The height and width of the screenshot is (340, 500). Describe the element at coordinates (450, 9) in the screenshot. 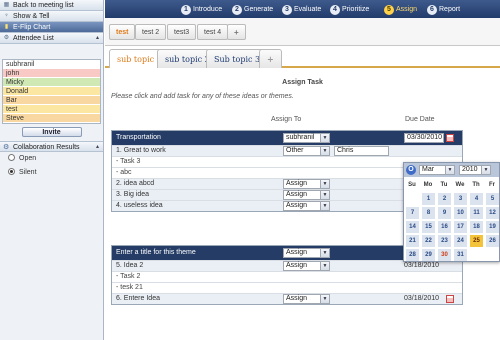

I see `step-label: Report` at that location.